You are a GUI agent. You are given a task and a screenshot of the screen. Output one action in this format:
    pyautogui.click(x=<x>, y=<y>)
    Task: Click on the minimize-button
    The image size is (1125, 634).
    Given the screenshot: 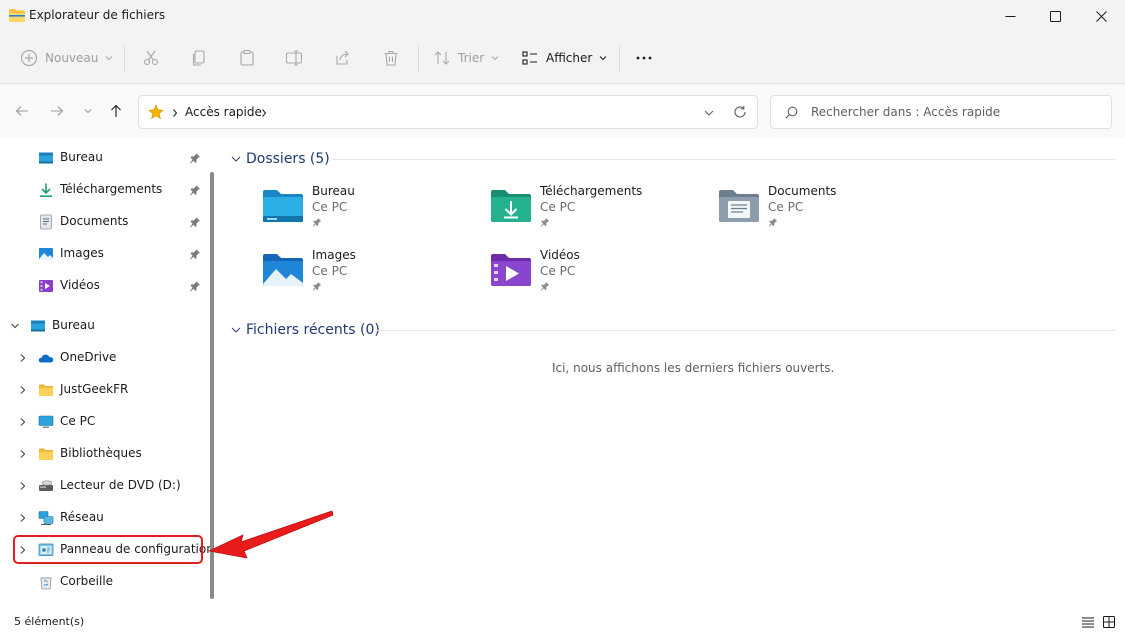 What is the action you would take?
    pyautogui.click(x=1010, y=16)
    